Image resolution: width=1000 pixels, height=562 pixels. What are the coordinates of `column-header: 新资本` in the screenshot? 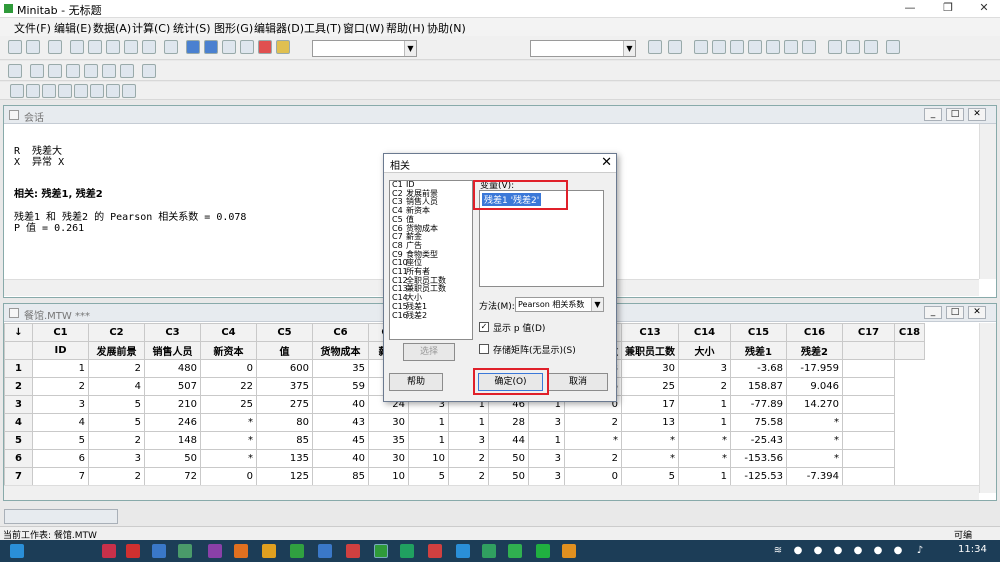 It's located at (228, 350).